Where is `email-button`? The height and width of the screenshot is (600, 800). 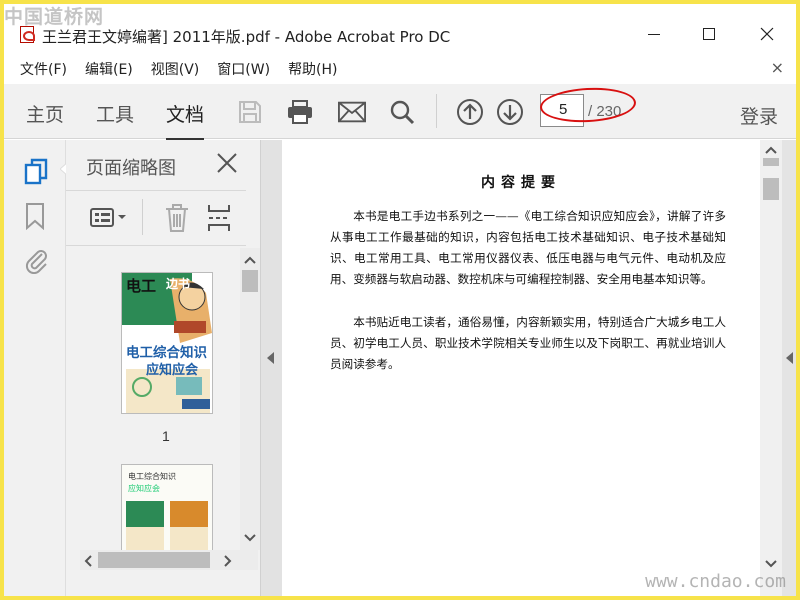
email-button is located at coordinates (352, 112).